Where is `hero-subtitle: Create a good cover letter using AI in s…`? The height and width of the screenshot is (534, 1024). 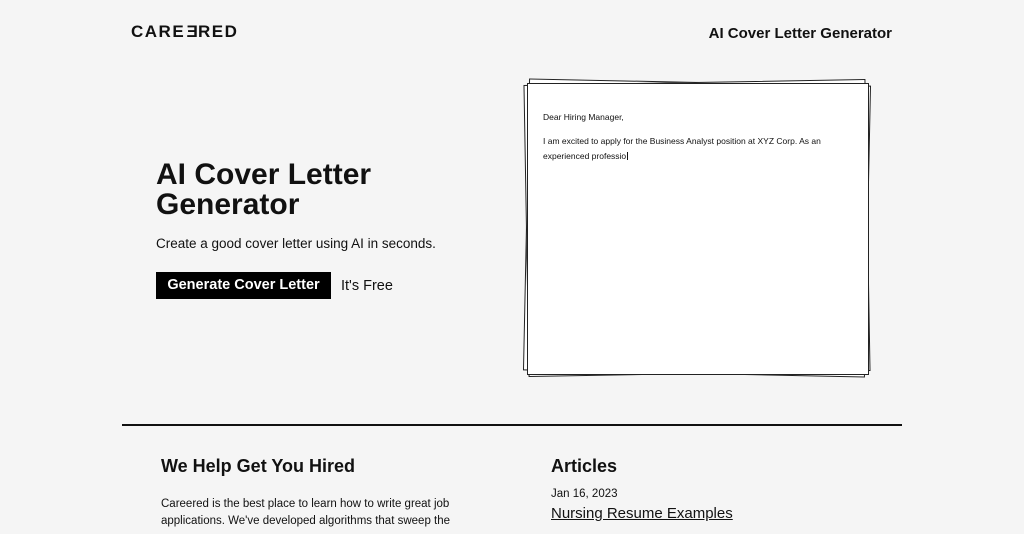 hero-subtitle: Create a good cover letter using AI in s… is located at coordinates (296, 243).